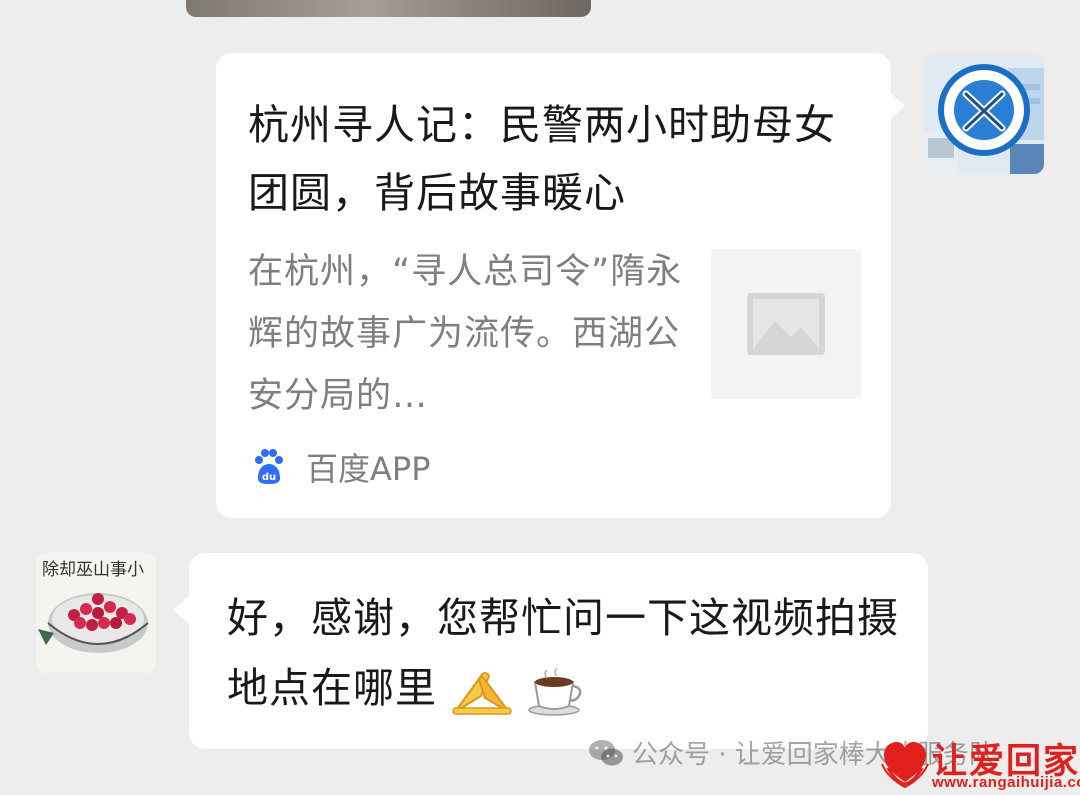 This screenshot has width=1080, height=795. I want to click on wechat-icon, so click(606, 752).